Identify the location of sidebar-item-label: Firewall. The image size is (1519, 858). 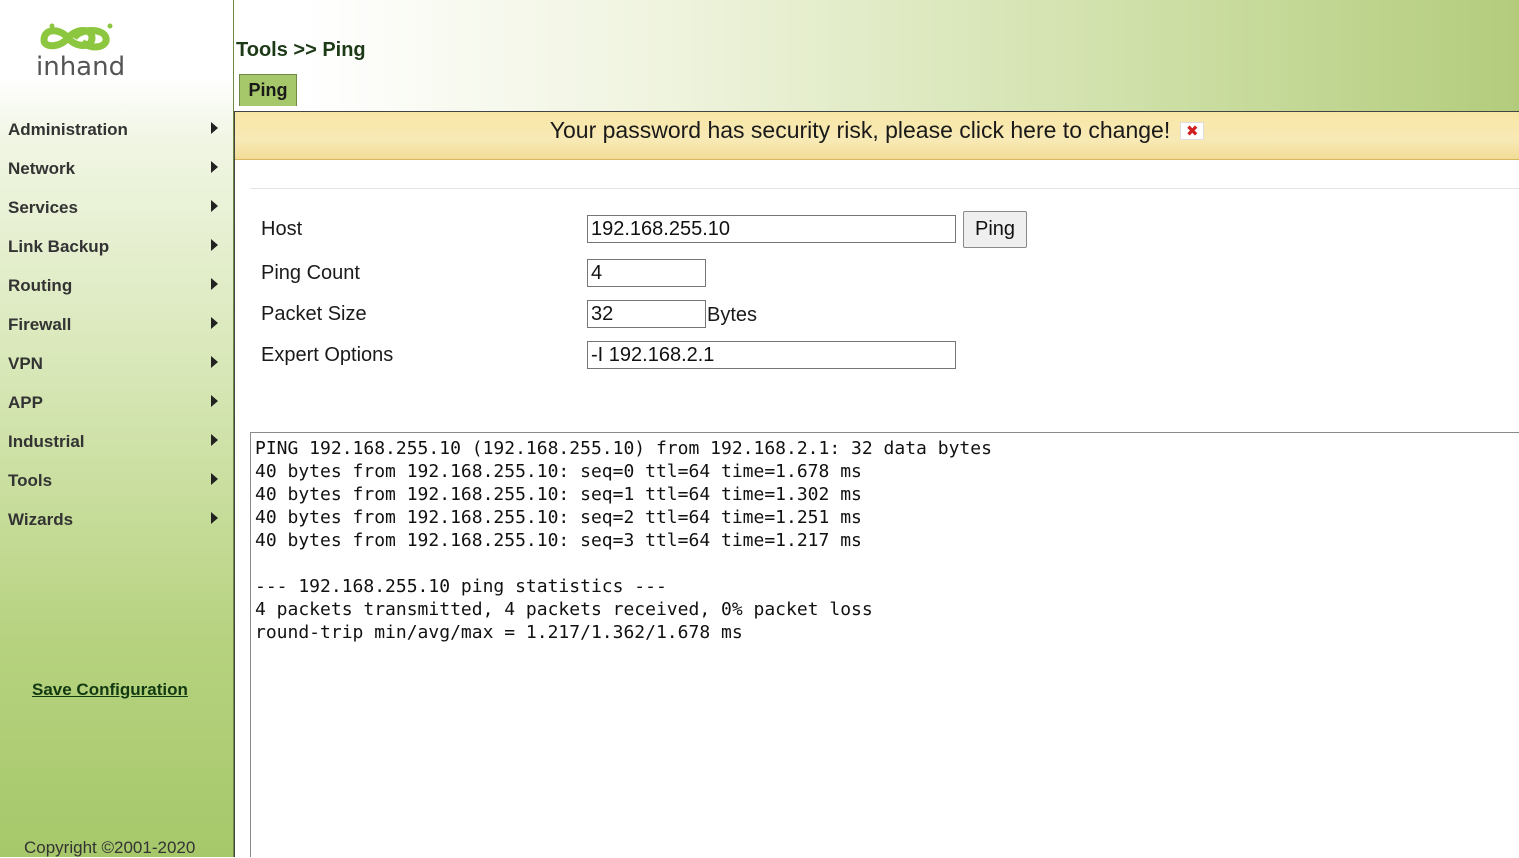
(40, 324).